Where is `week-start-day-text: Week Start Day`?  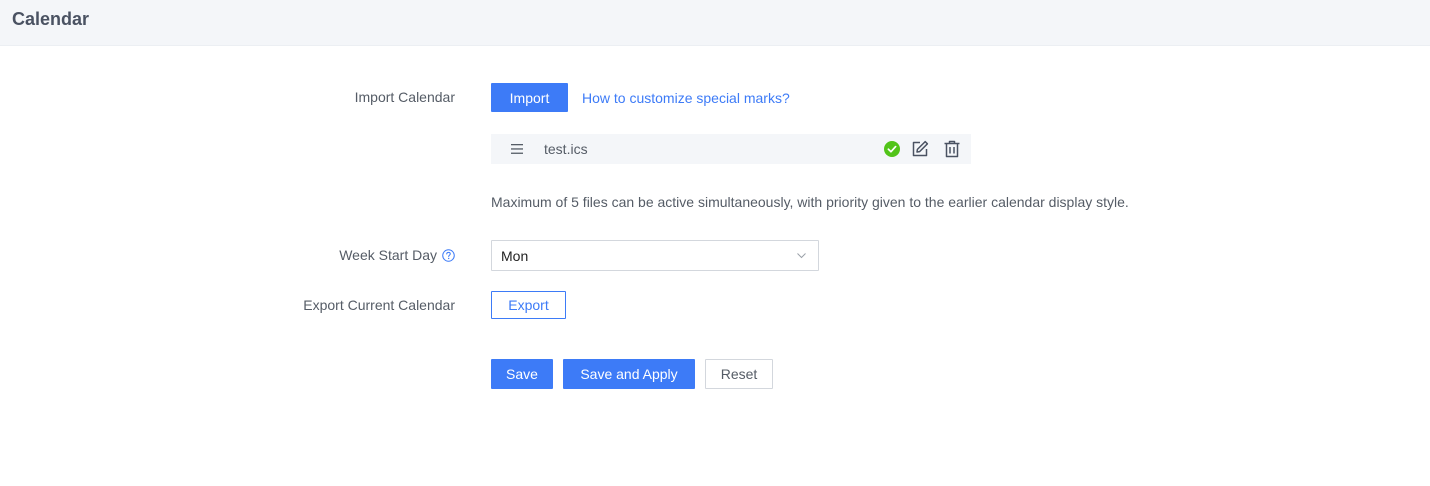
week-start-day-text: Week Start Day is located at coordinates (388, 255).